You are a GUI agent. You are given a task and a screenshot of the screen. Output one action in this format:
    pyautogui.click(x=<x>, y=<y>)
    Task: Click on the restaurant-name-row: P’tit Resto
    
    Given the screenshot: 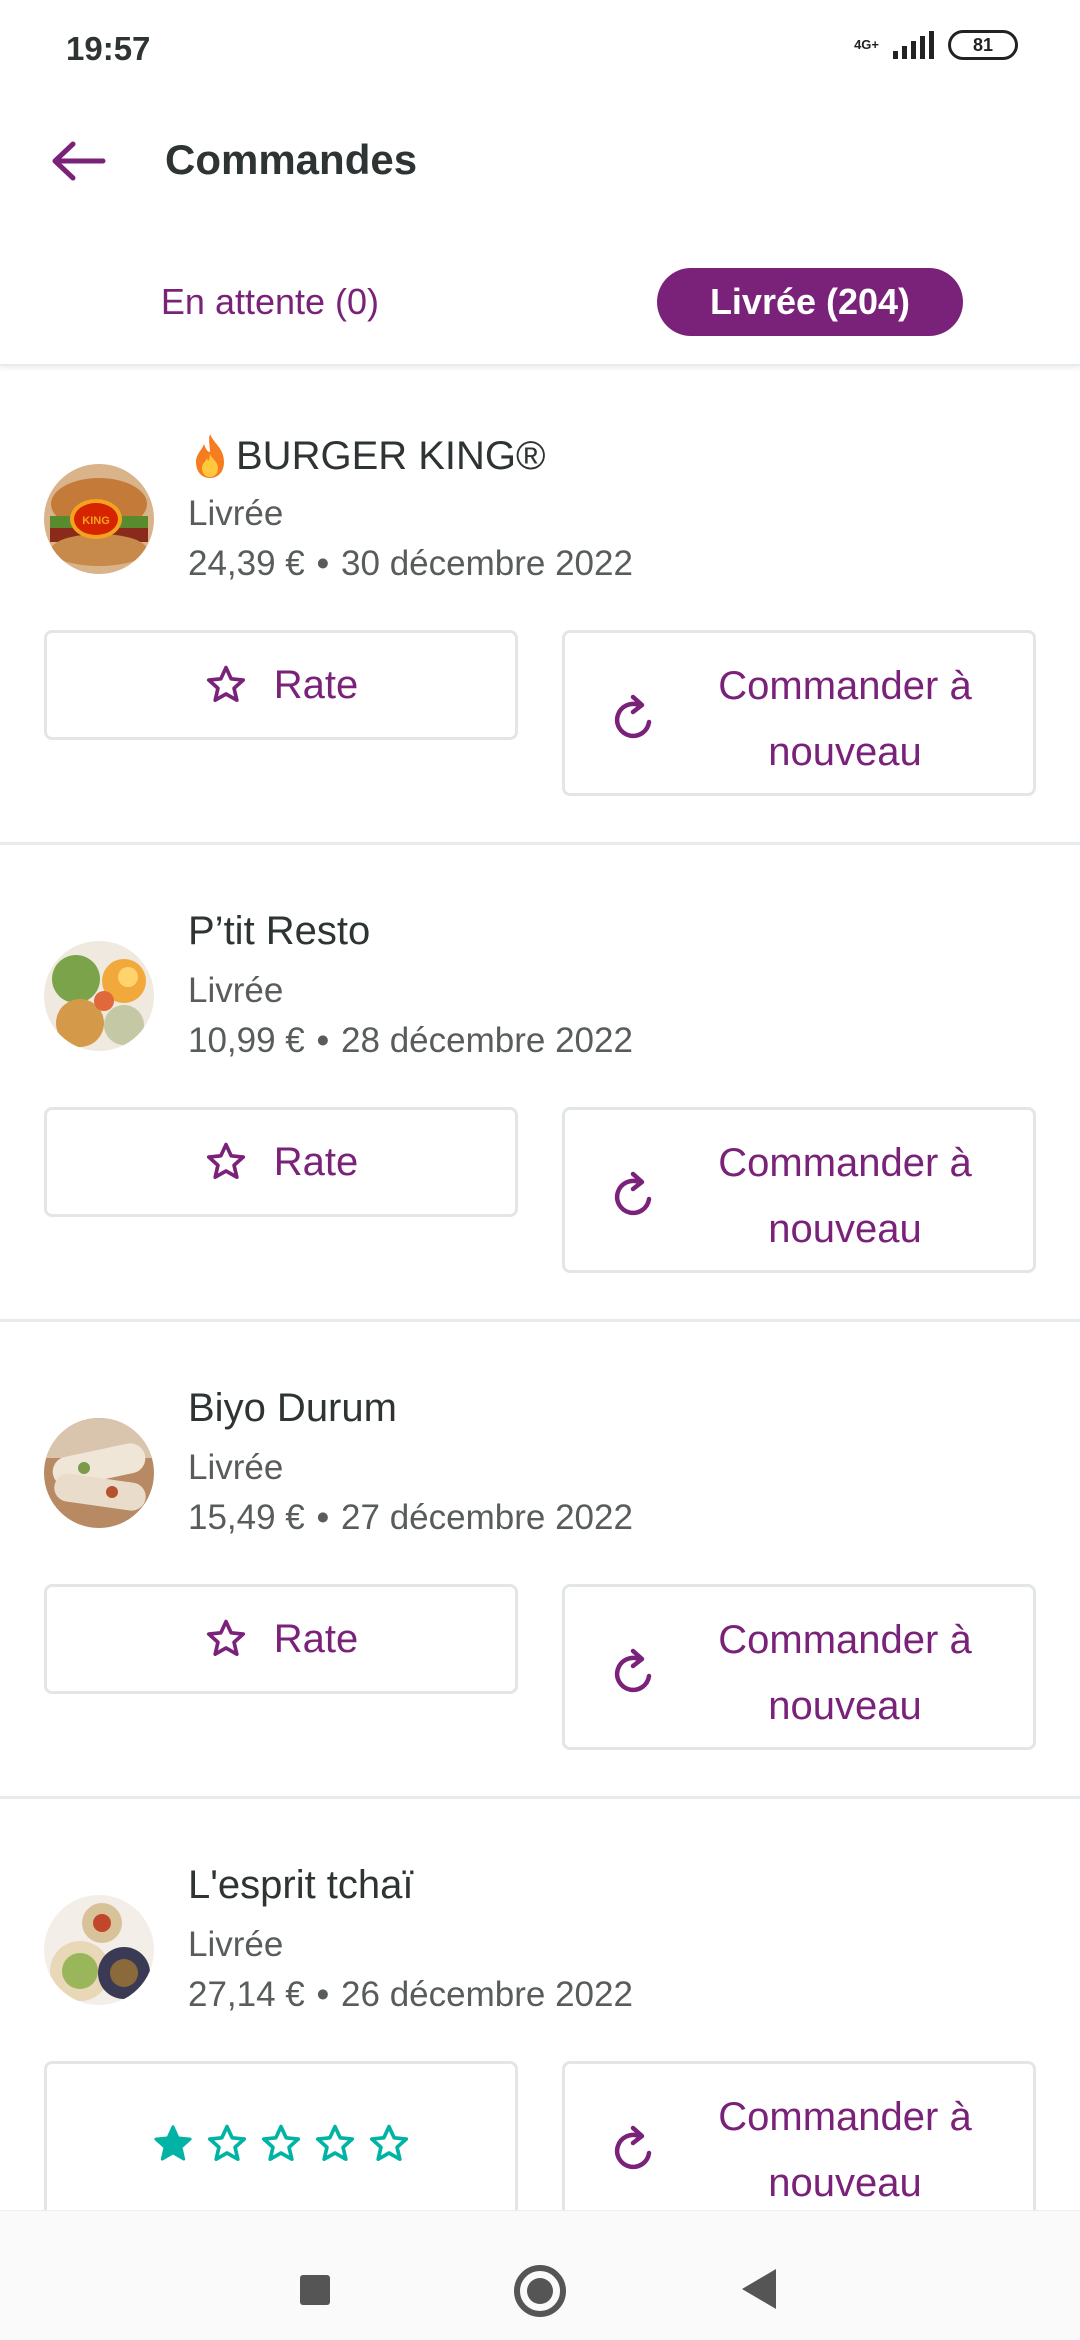 What is the action you would take?
    pyautogui.click(x=279, y=931)
    